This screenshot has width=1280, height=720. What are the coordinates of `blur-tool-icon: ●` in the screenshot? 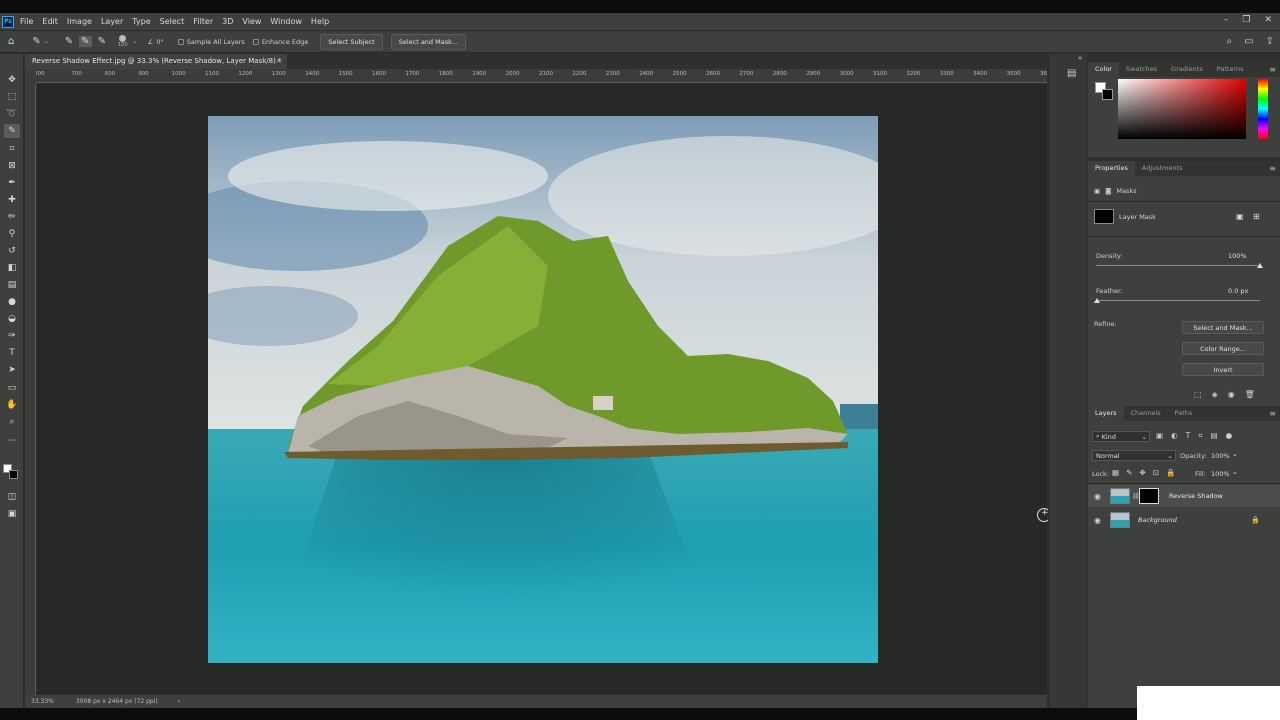 It's located at (12, 302).